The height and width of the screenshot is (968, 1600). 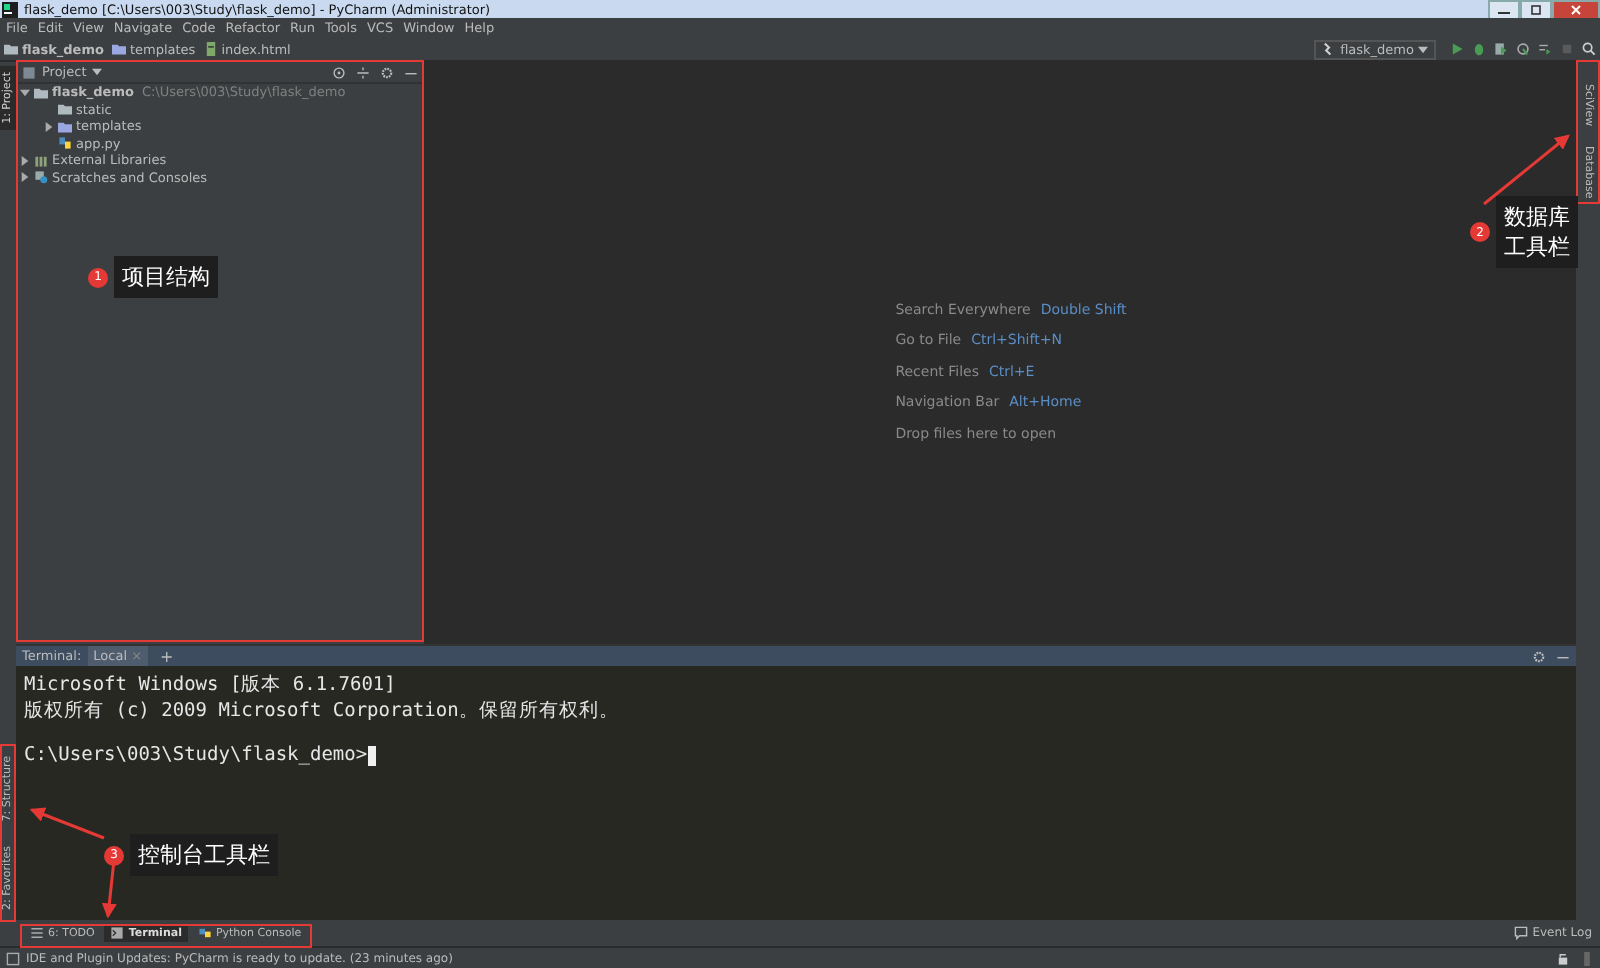 I want to click on close-icon, so click(x=1576, y=10).